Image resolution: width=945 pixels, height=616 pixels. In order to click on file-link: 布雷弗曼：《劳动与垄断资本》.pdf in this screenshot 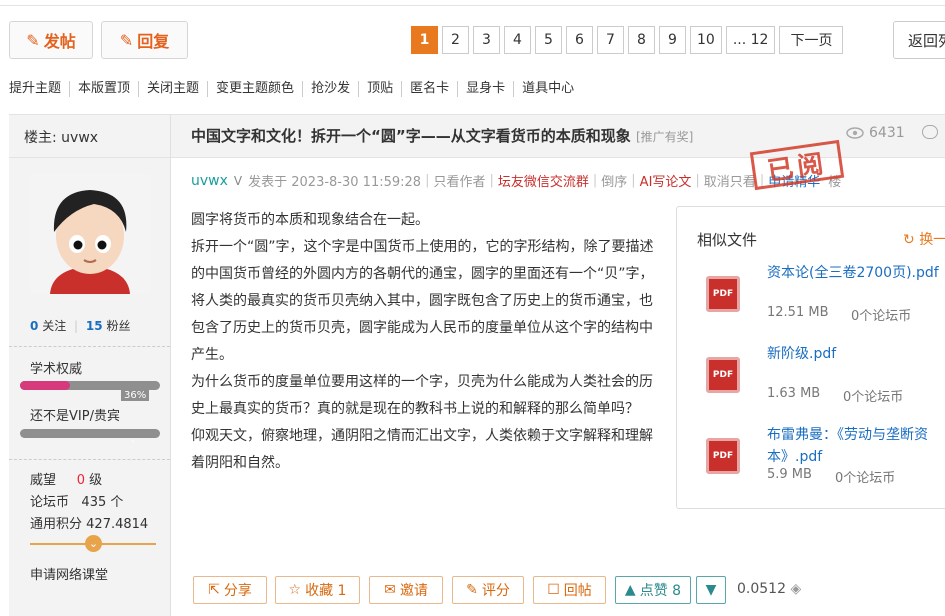, I will do `click(856, 446)`.